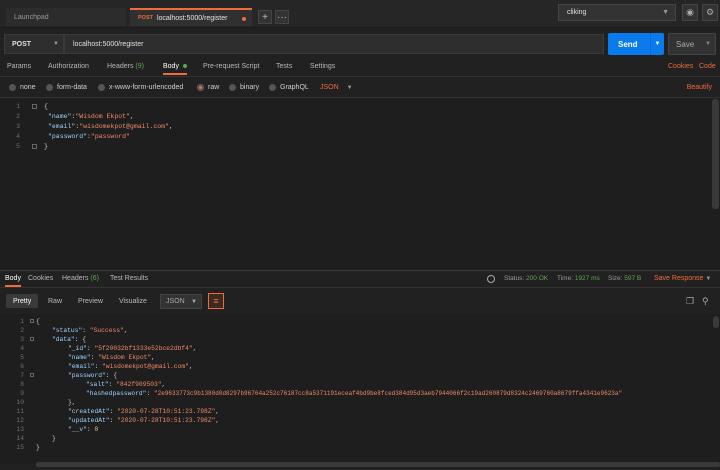 This screenshot has height=470, width=720. What do you see at coordinates (690, 301) in the screenshot?
I see `copy-icon: ❐` at bounding box center [690, 301].